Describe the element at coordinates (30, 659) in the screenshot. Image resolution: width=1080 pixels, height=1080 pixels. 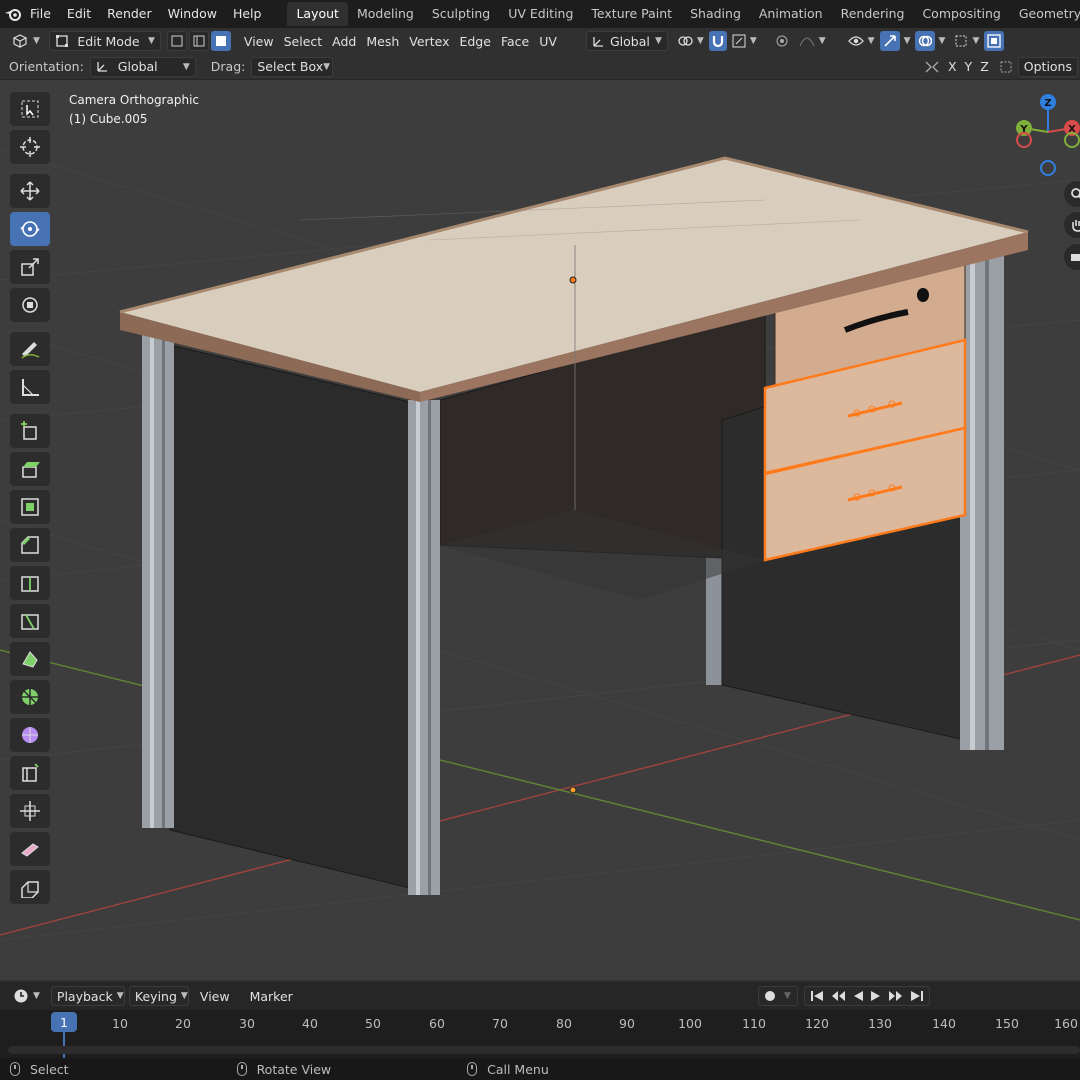
I see `poly-build-tool` at that location.